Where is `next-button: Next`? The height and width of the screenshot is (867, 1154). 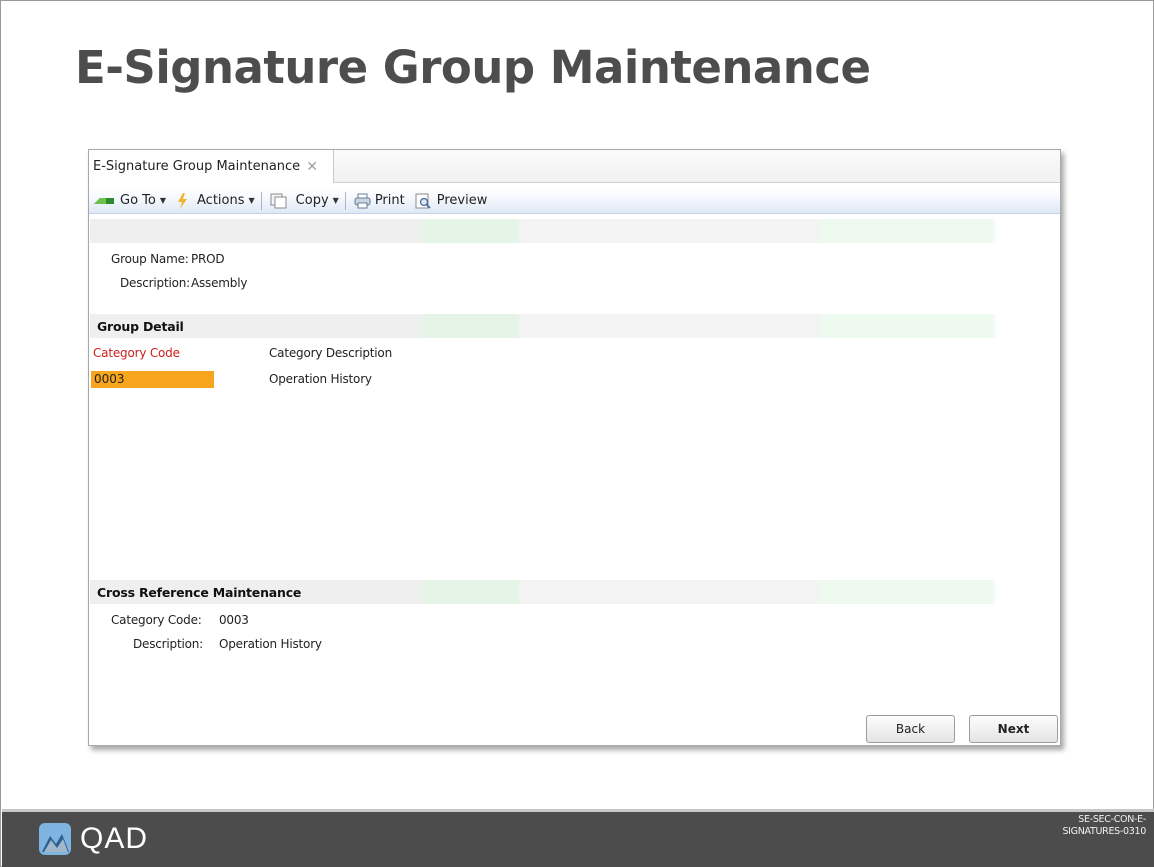
next-button: Next is located at coordinates (1013, 729).